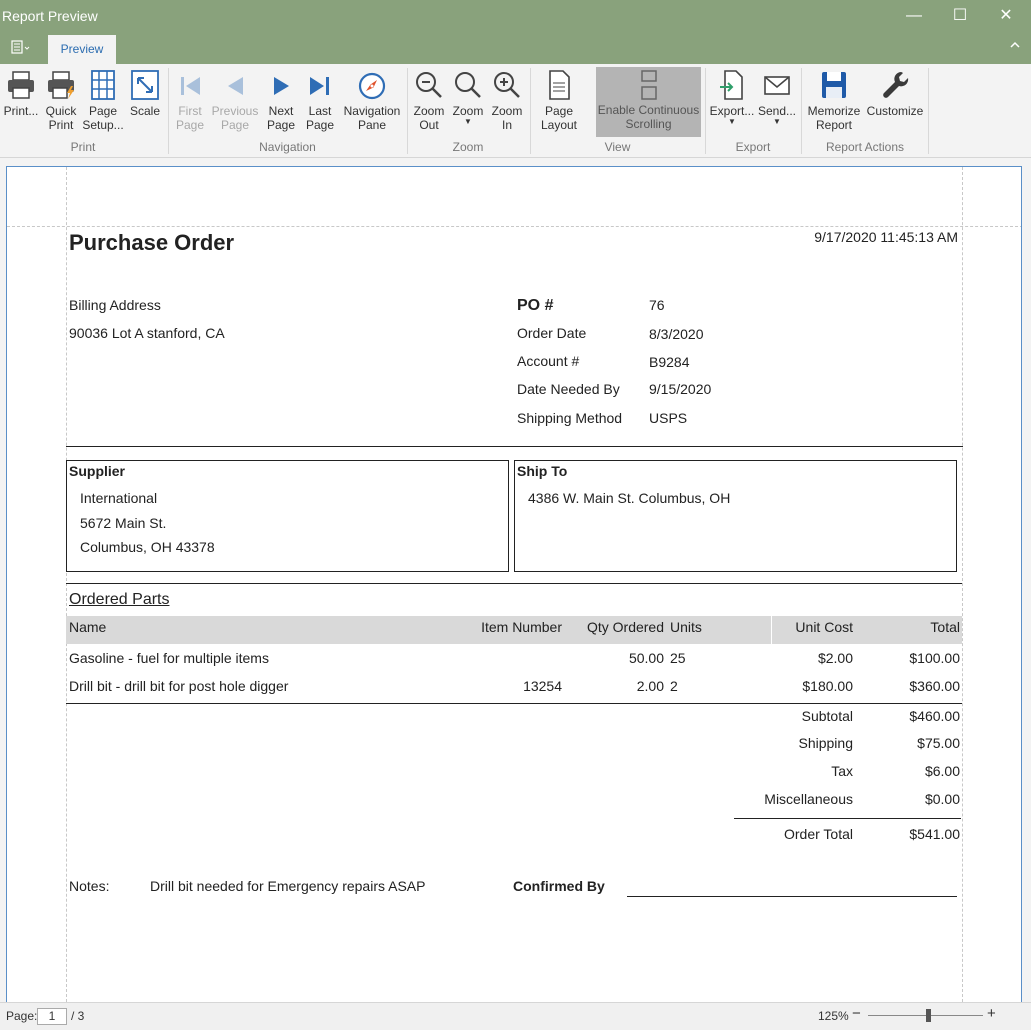 The height and width of the screenshot is (1030, 1031). What do you see at coordinates (61, 85) in the screenshot?
I see `quick-print-icon` at bounding box center [61, 85].